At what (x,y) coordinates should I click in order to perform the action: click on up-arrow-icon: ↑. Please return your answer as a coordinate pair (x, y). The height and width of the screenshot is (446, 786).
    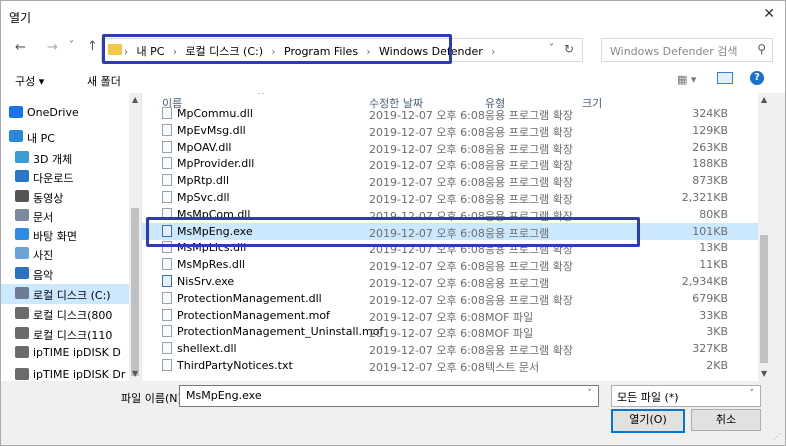
    Looking at the image, I should click on (92, 46).